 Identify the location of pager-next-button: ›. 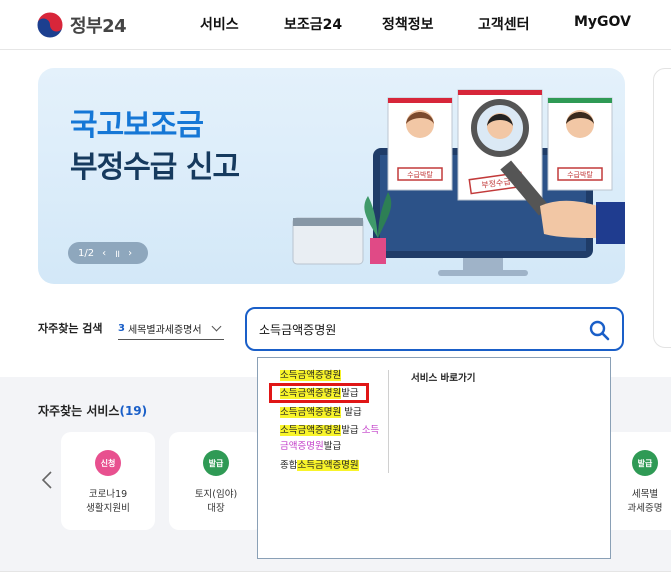
(130, 253).